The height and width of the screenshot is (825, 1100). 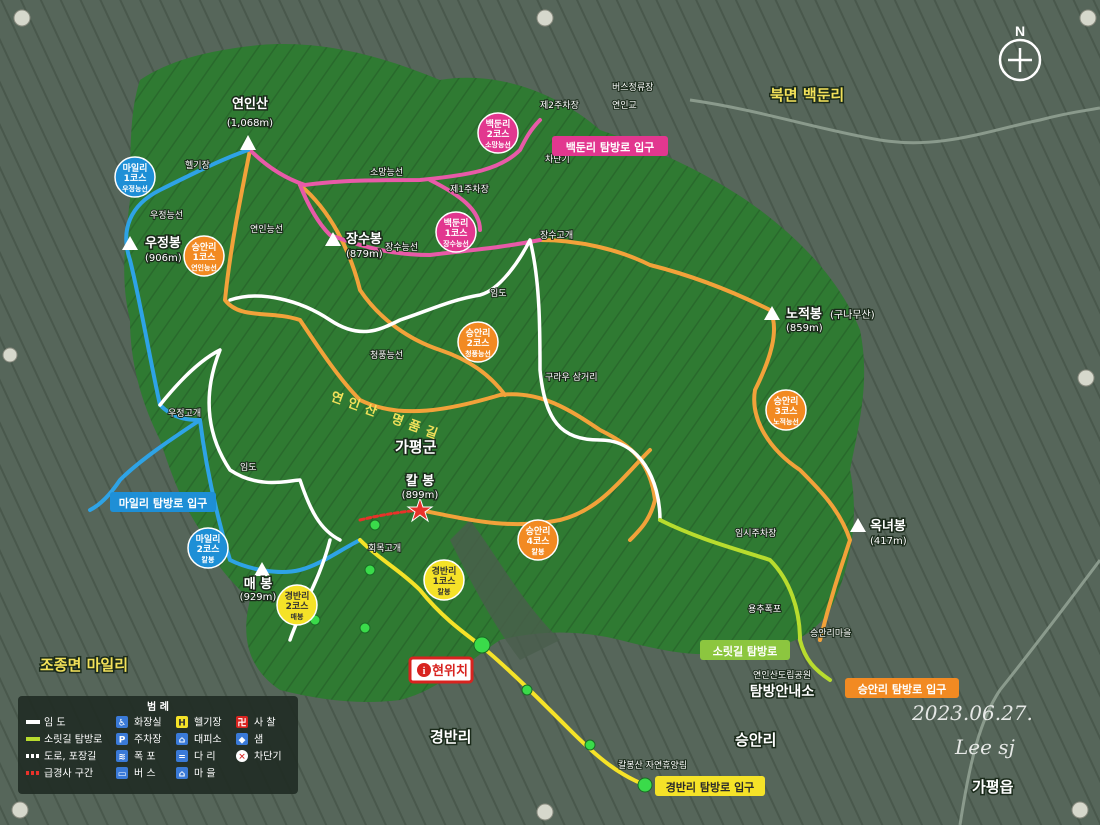 I want to click on place-lot2: 제2주차장, so click(x=559, y=105).